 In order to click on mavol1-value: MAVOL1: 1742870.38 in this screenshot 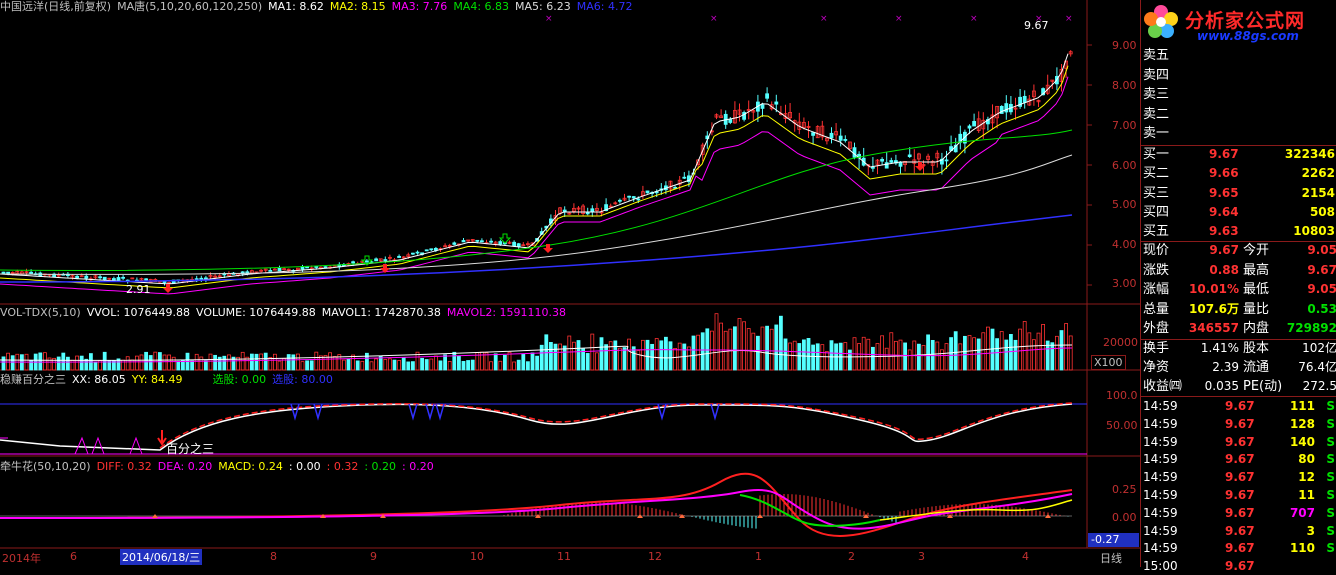, I will do `click(381, 312)`.